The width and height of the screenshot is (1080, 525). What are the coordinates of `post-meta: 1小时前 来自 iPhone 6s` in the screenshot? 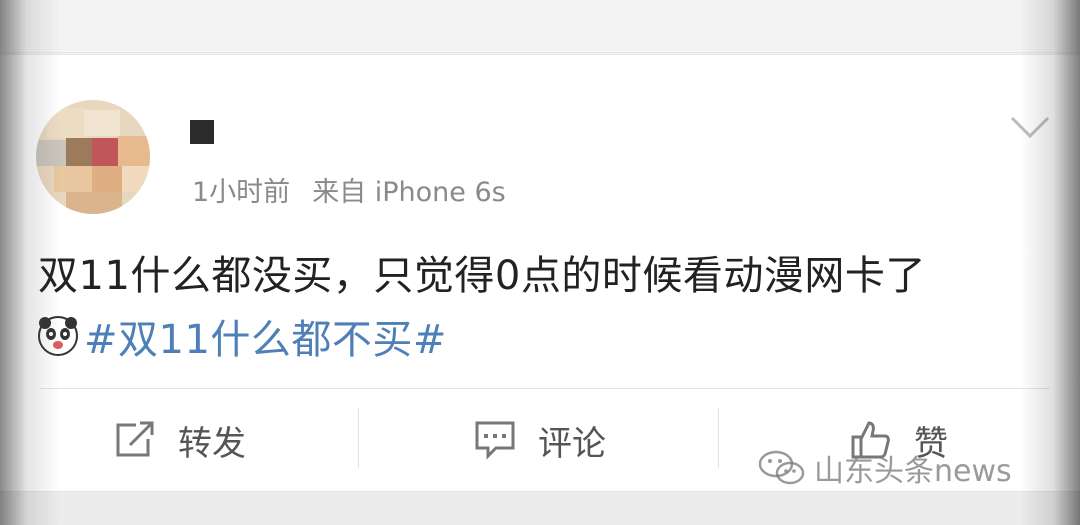 It's located at (349, 189).